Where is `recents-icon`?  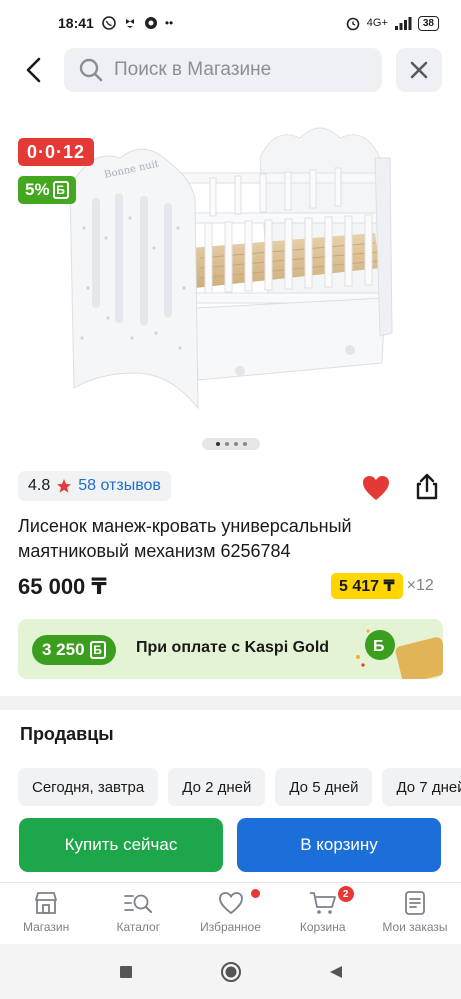 recents-icon is located at coordinates (126, 972).